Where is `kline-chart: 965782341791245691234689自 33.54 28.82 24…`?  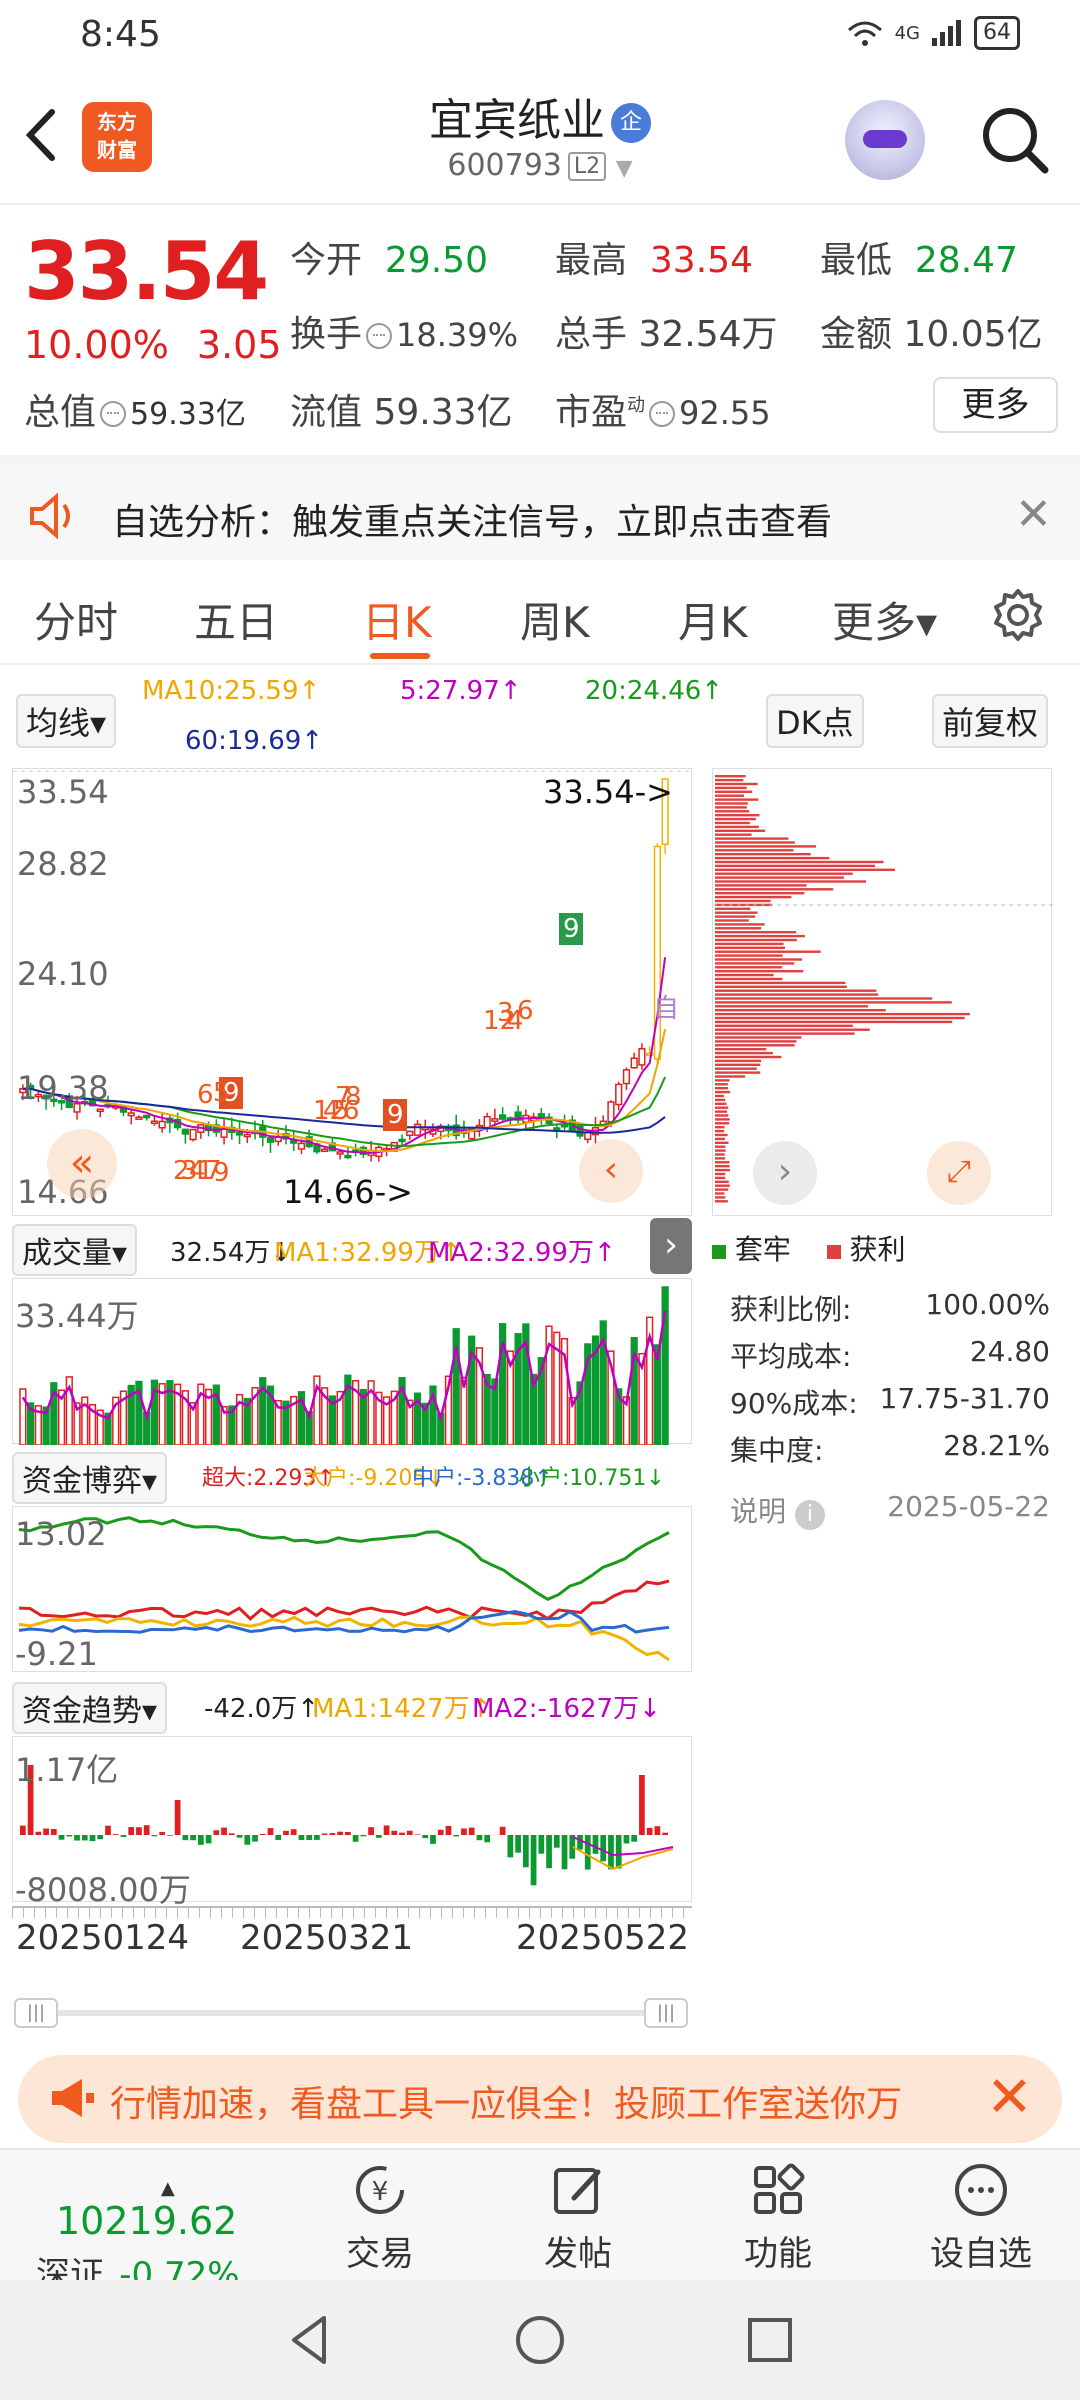
kline-chart: 965782341791245691234689自 33.54 28.82 24… is located at coordinates (352, 992).